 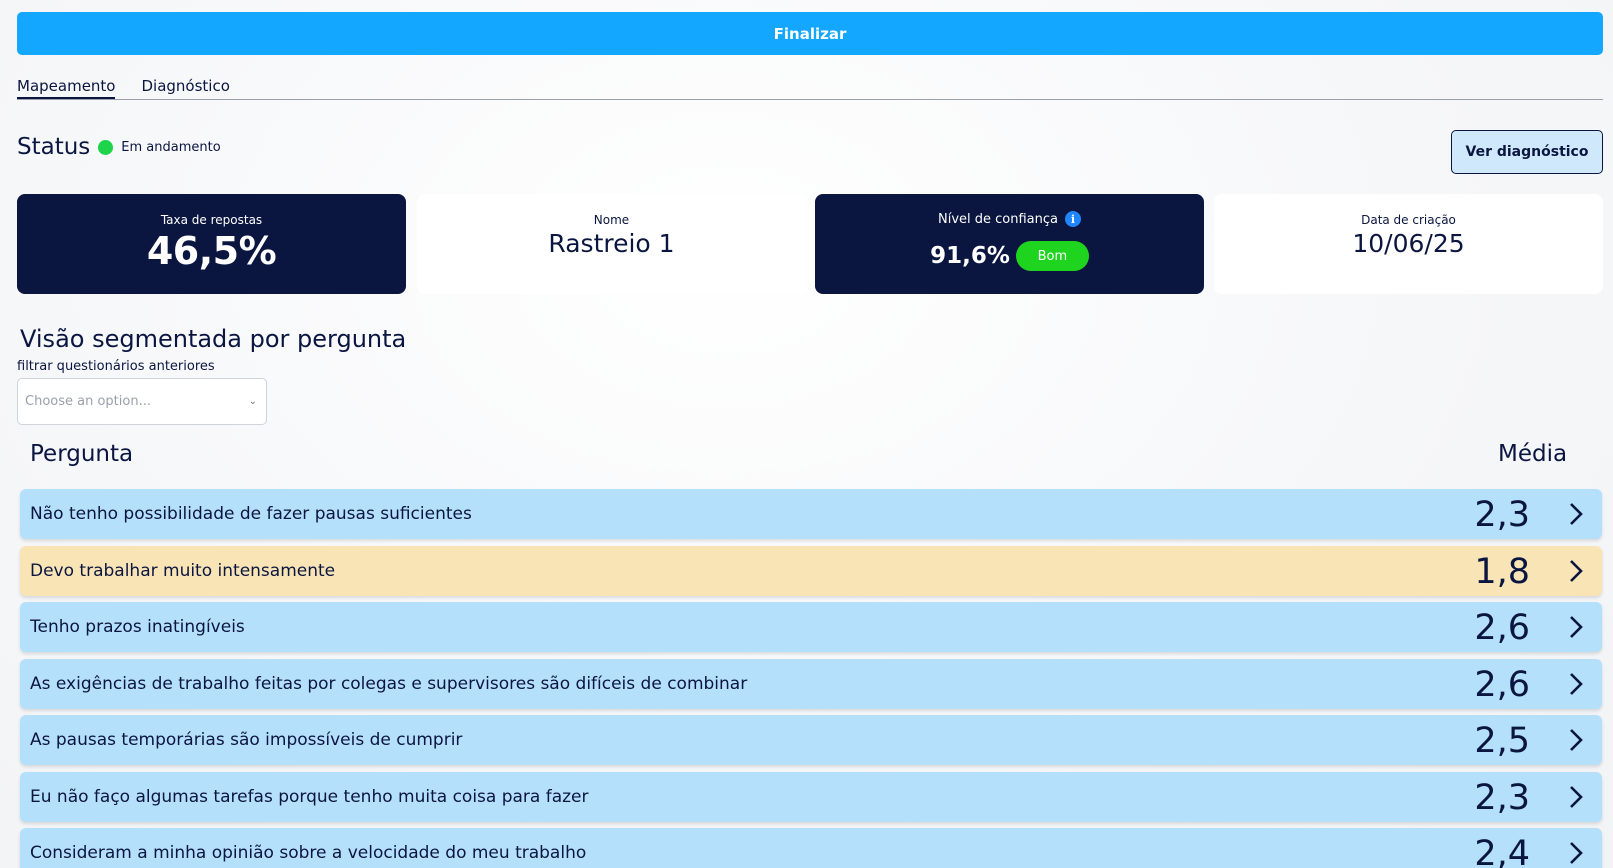 What do you see at coordinates (106, 147) in the screenshot?
I see `status-dot-icon` at bounding box center [106, 147].